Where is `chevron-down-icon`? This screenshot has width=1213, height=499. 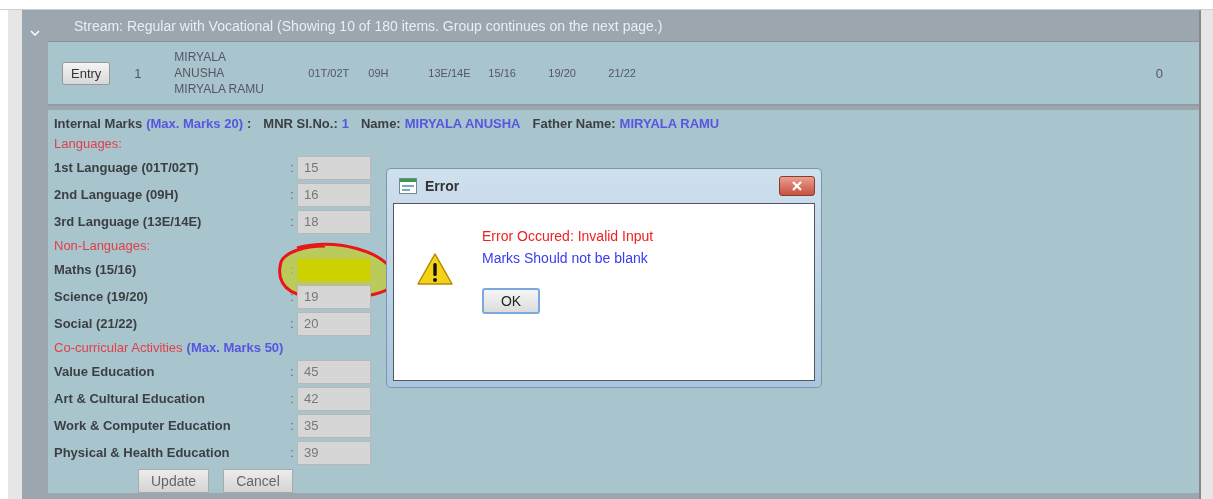
chevron-down-icon is located at coordinates (35, 33).